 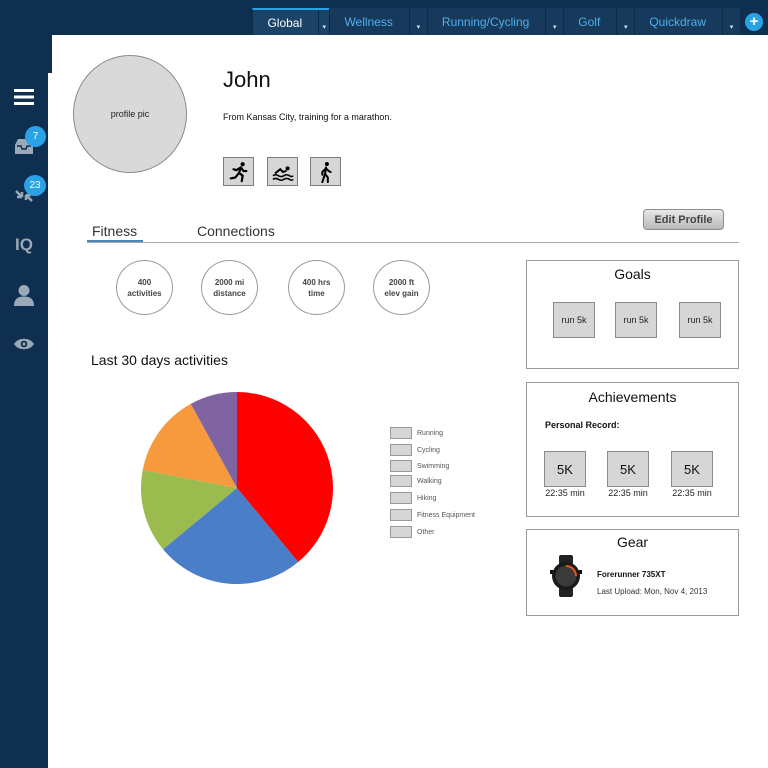 I want to click on stat-label: time, so click(x=316, y=293).